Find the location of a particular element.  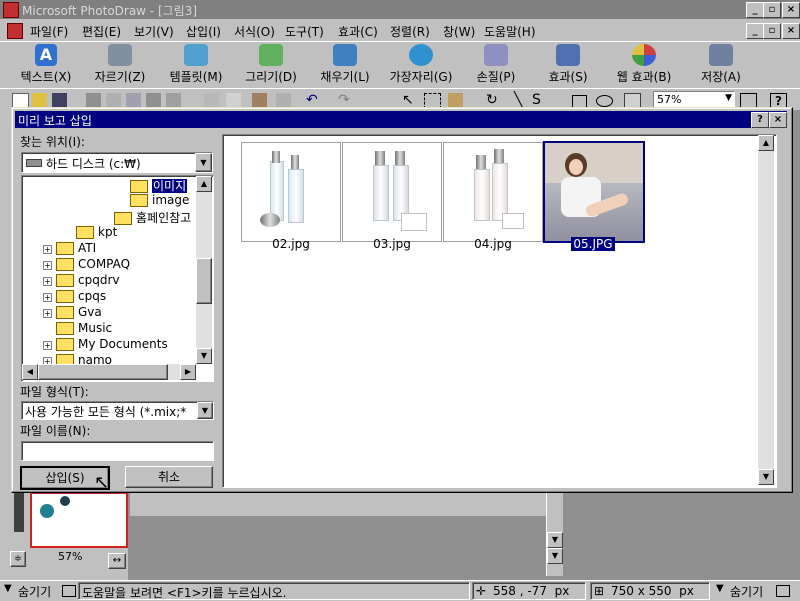

text-button: A 텍스트(X) is located at coordinates (46, 64).